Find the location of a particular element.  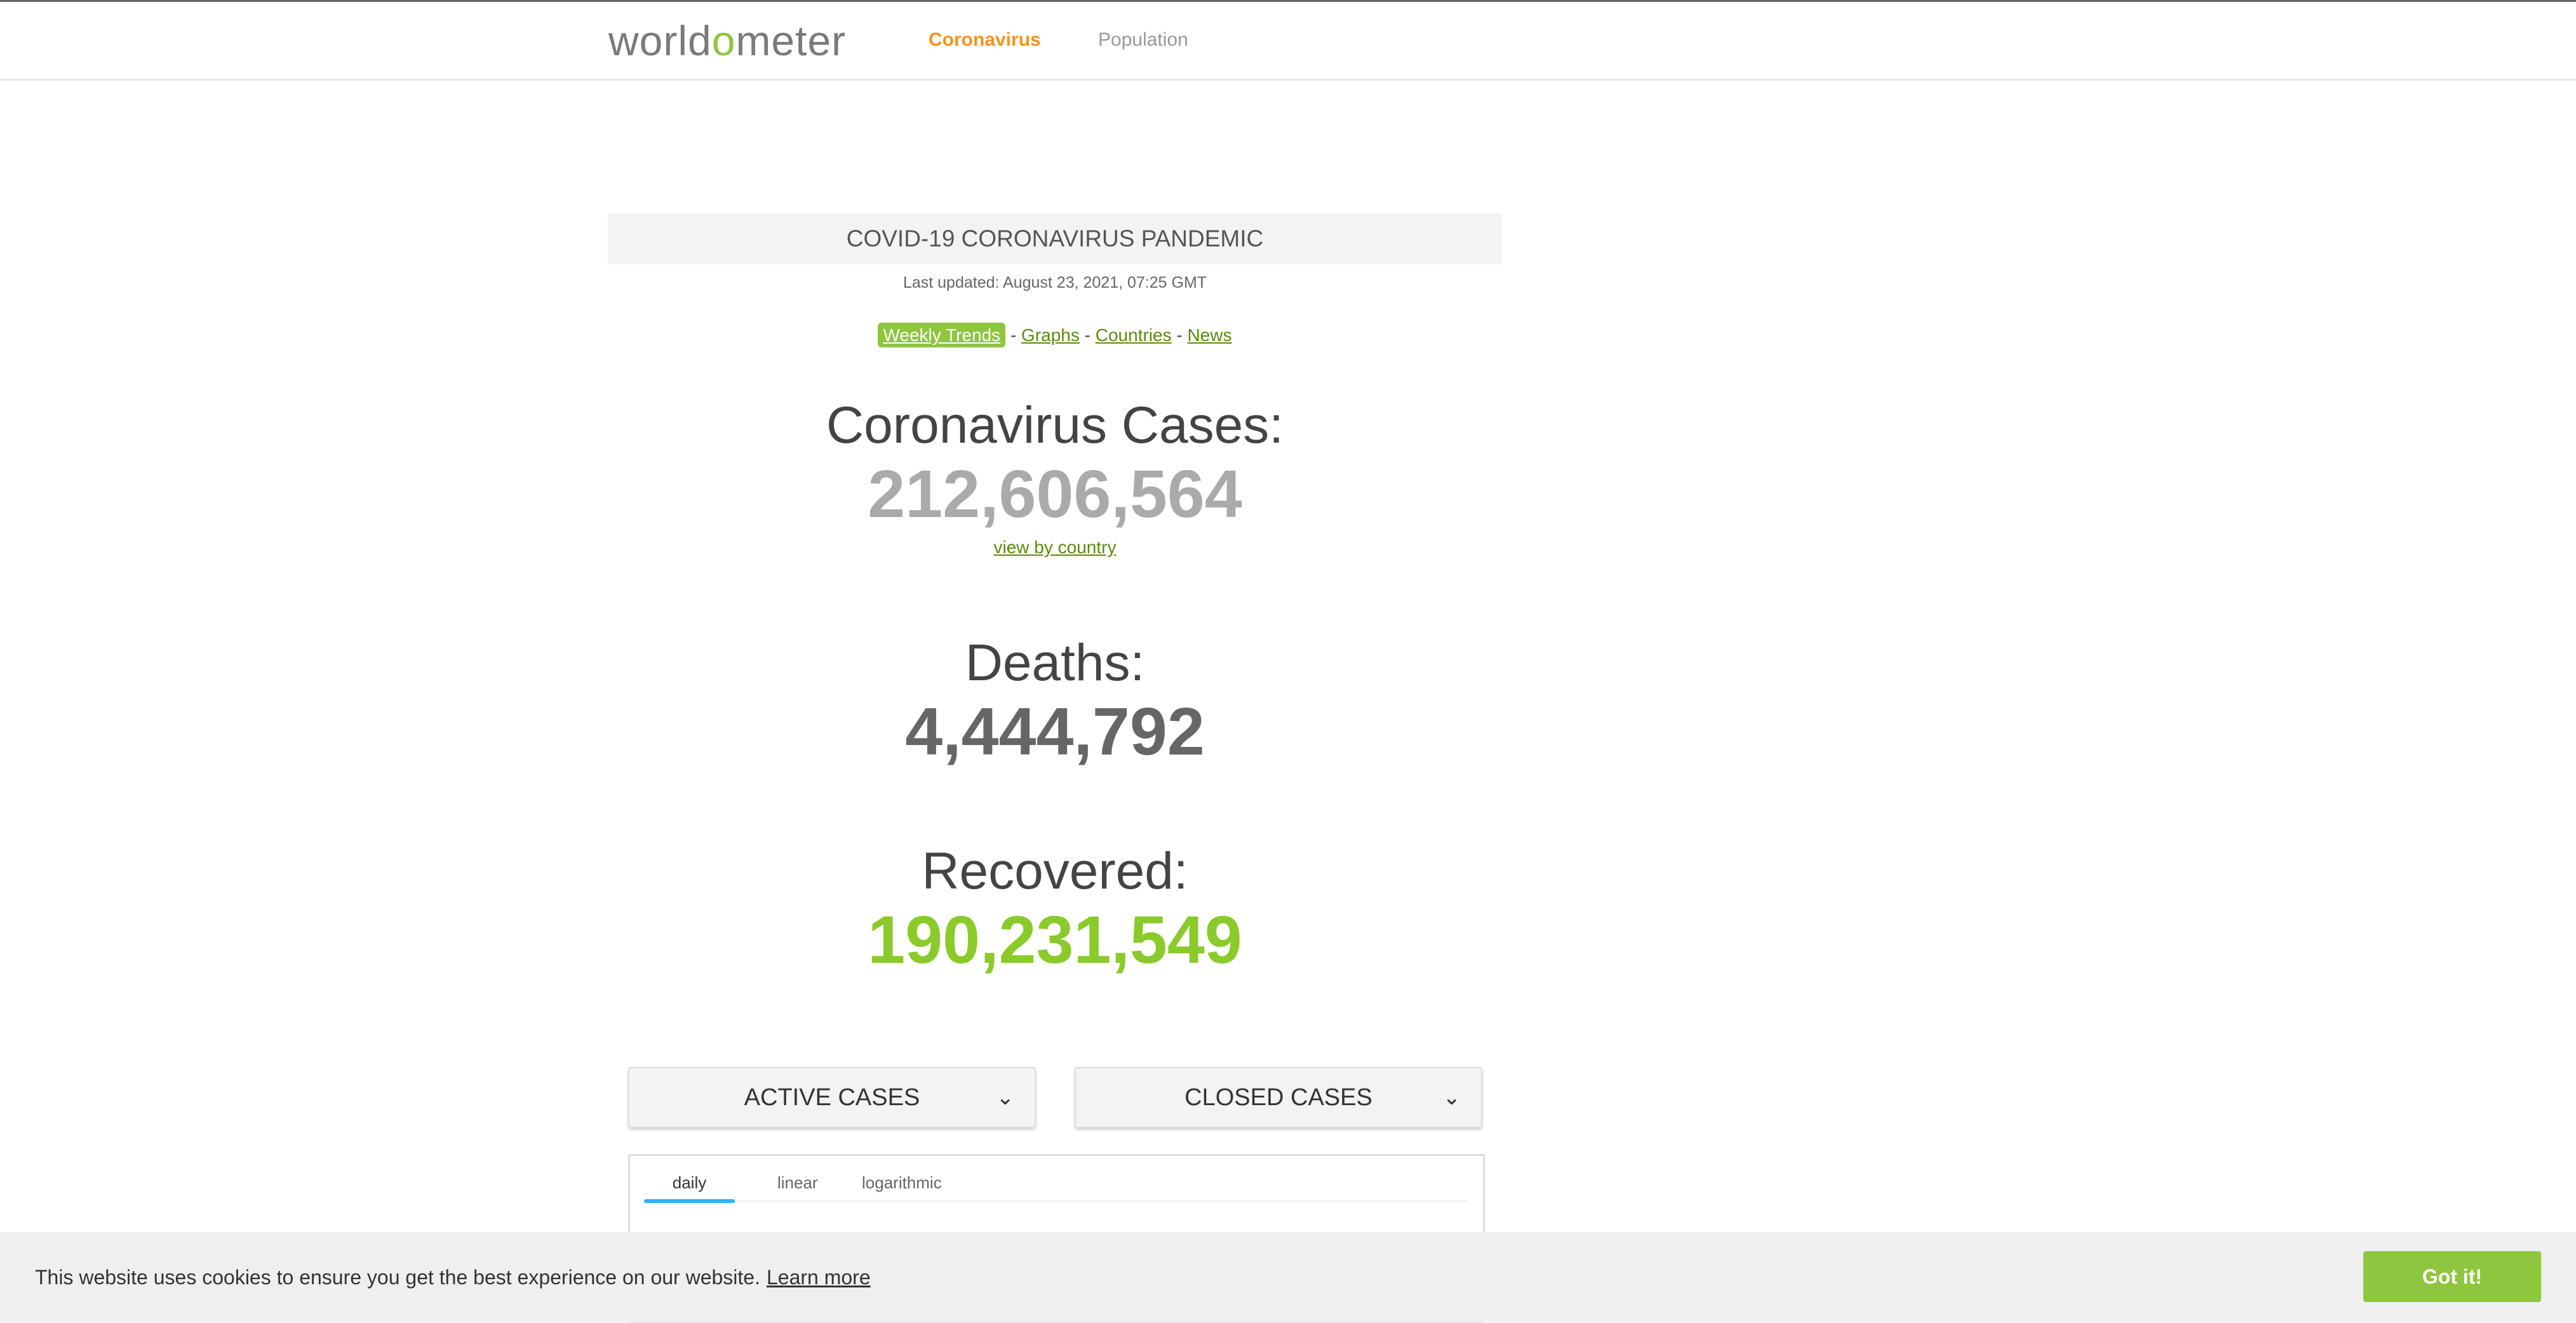

closed-cases-label: CLOSED CASES is located at coordinates (1278, 1098).